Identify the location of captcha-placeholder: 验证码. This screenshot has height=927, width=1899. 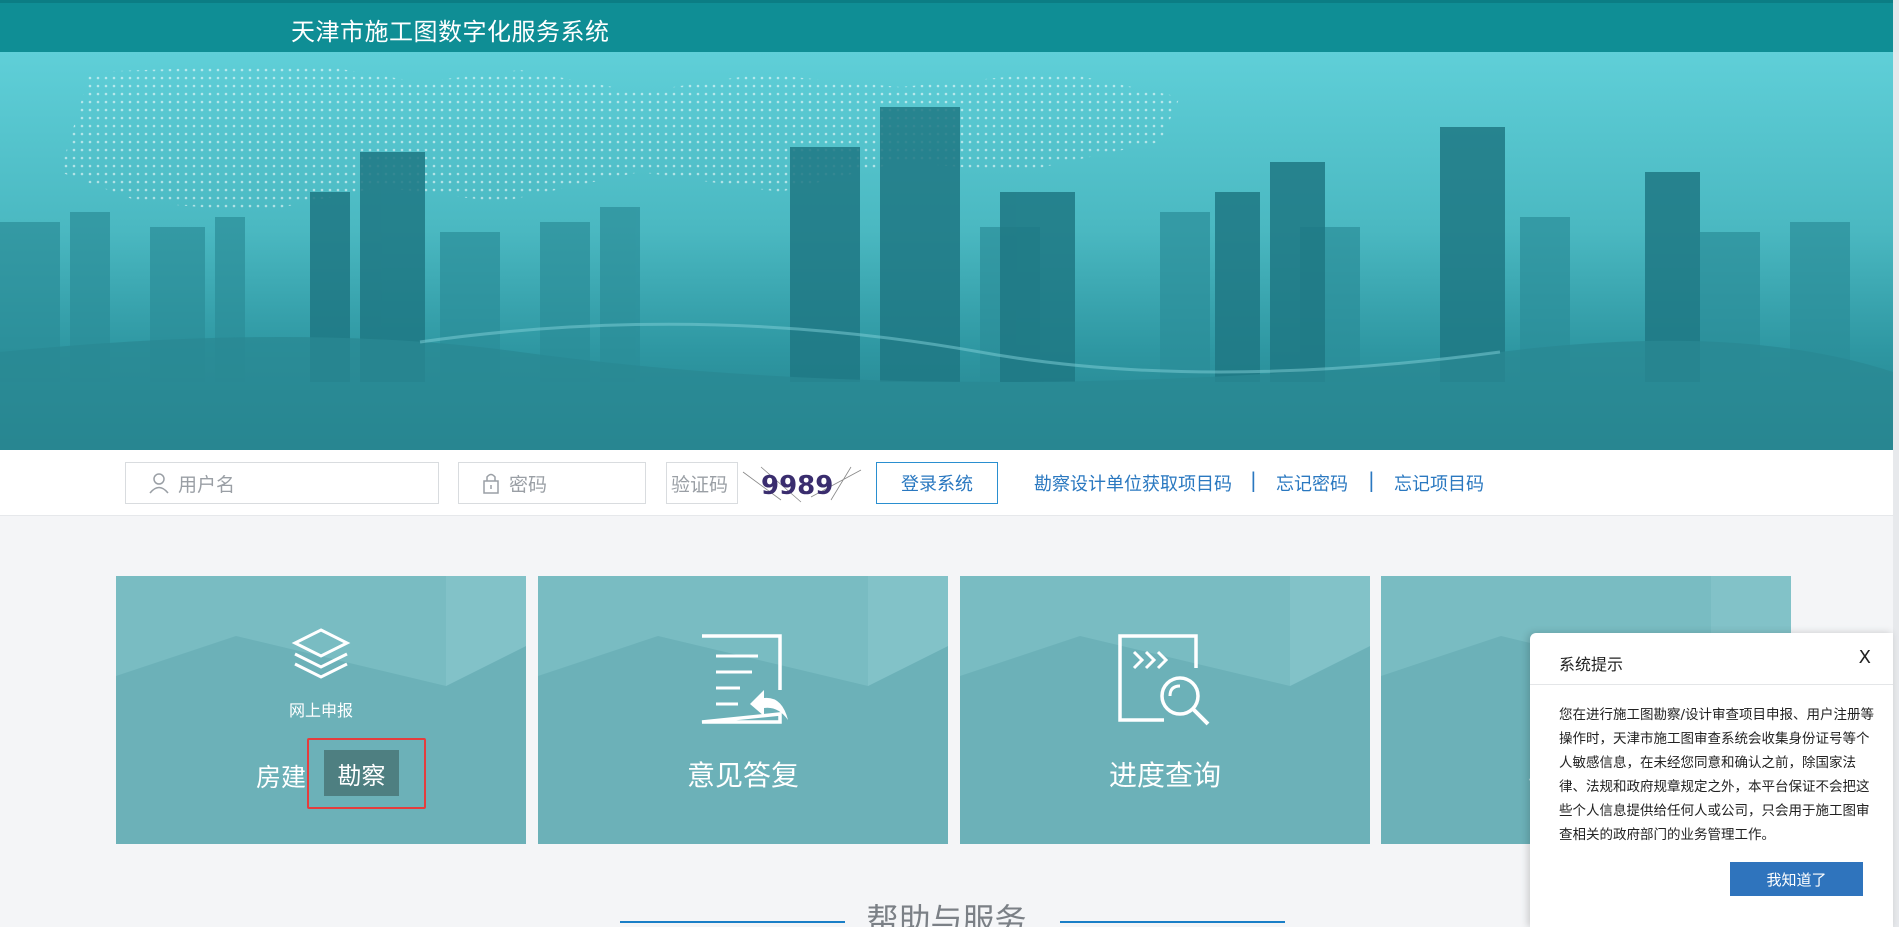
(700, 484).